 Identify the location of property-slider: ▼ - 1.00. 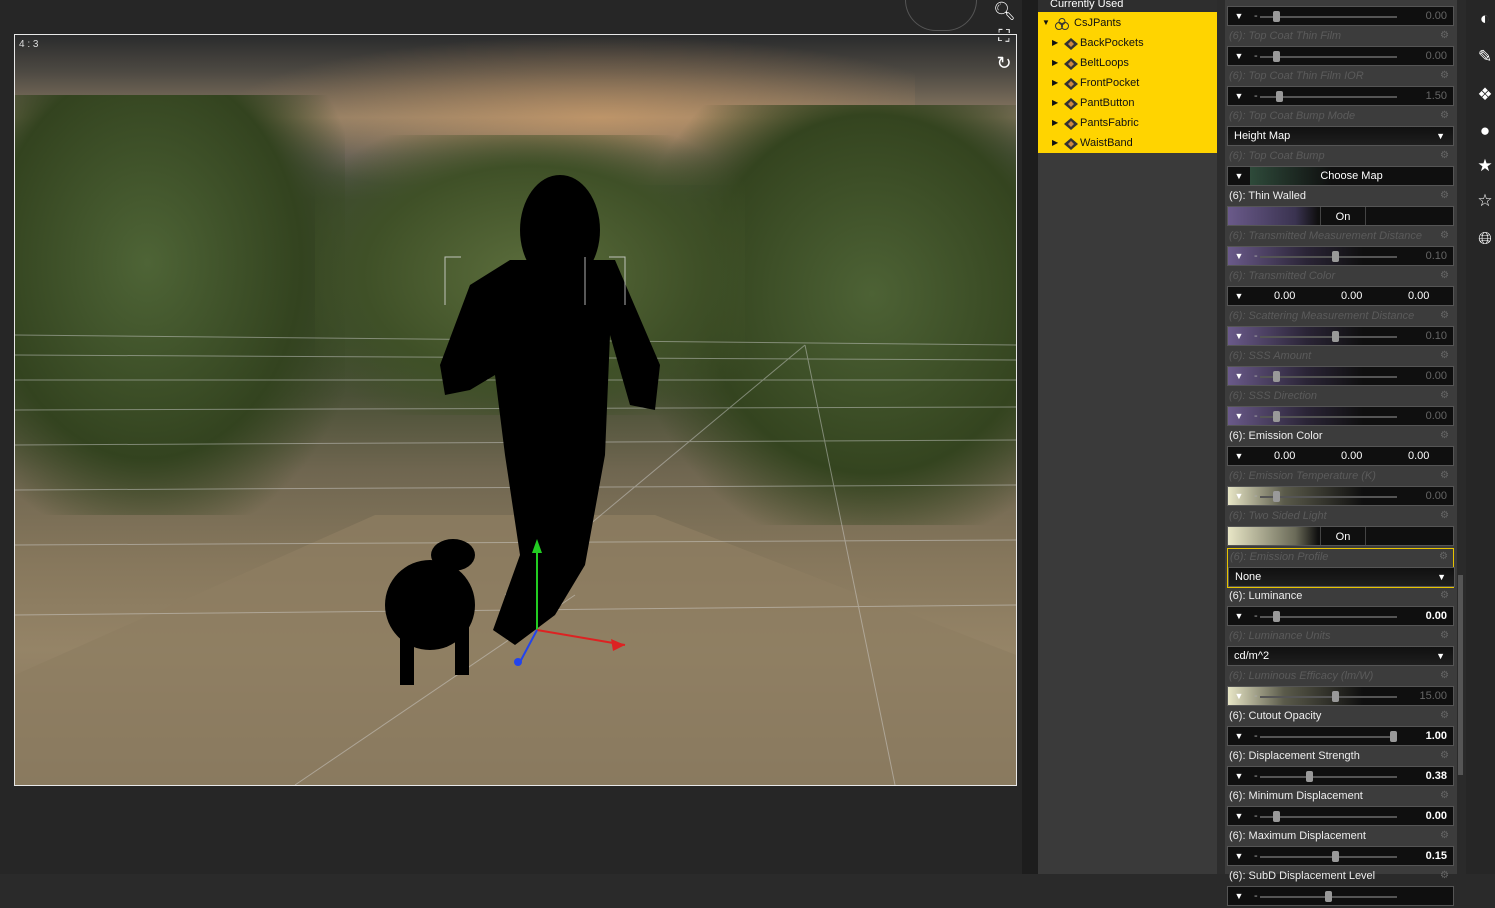
(1340, 736).